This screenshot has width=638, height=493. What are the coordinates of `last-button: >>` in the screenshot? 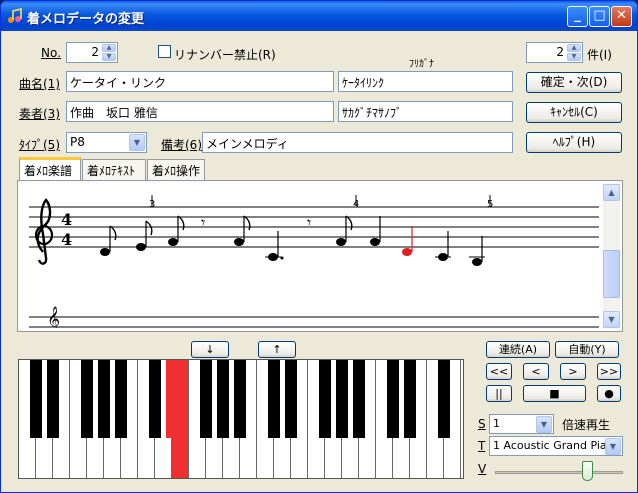 It's located at (609, 371).